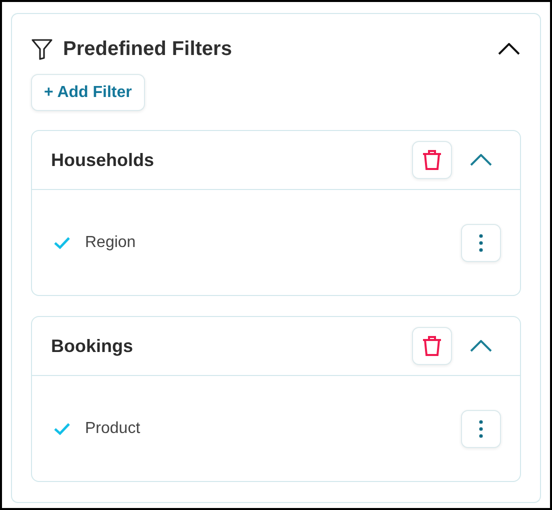 This screenshot has height=510, width=552. I want to click on group-title: Bookings, so click(92, 346).